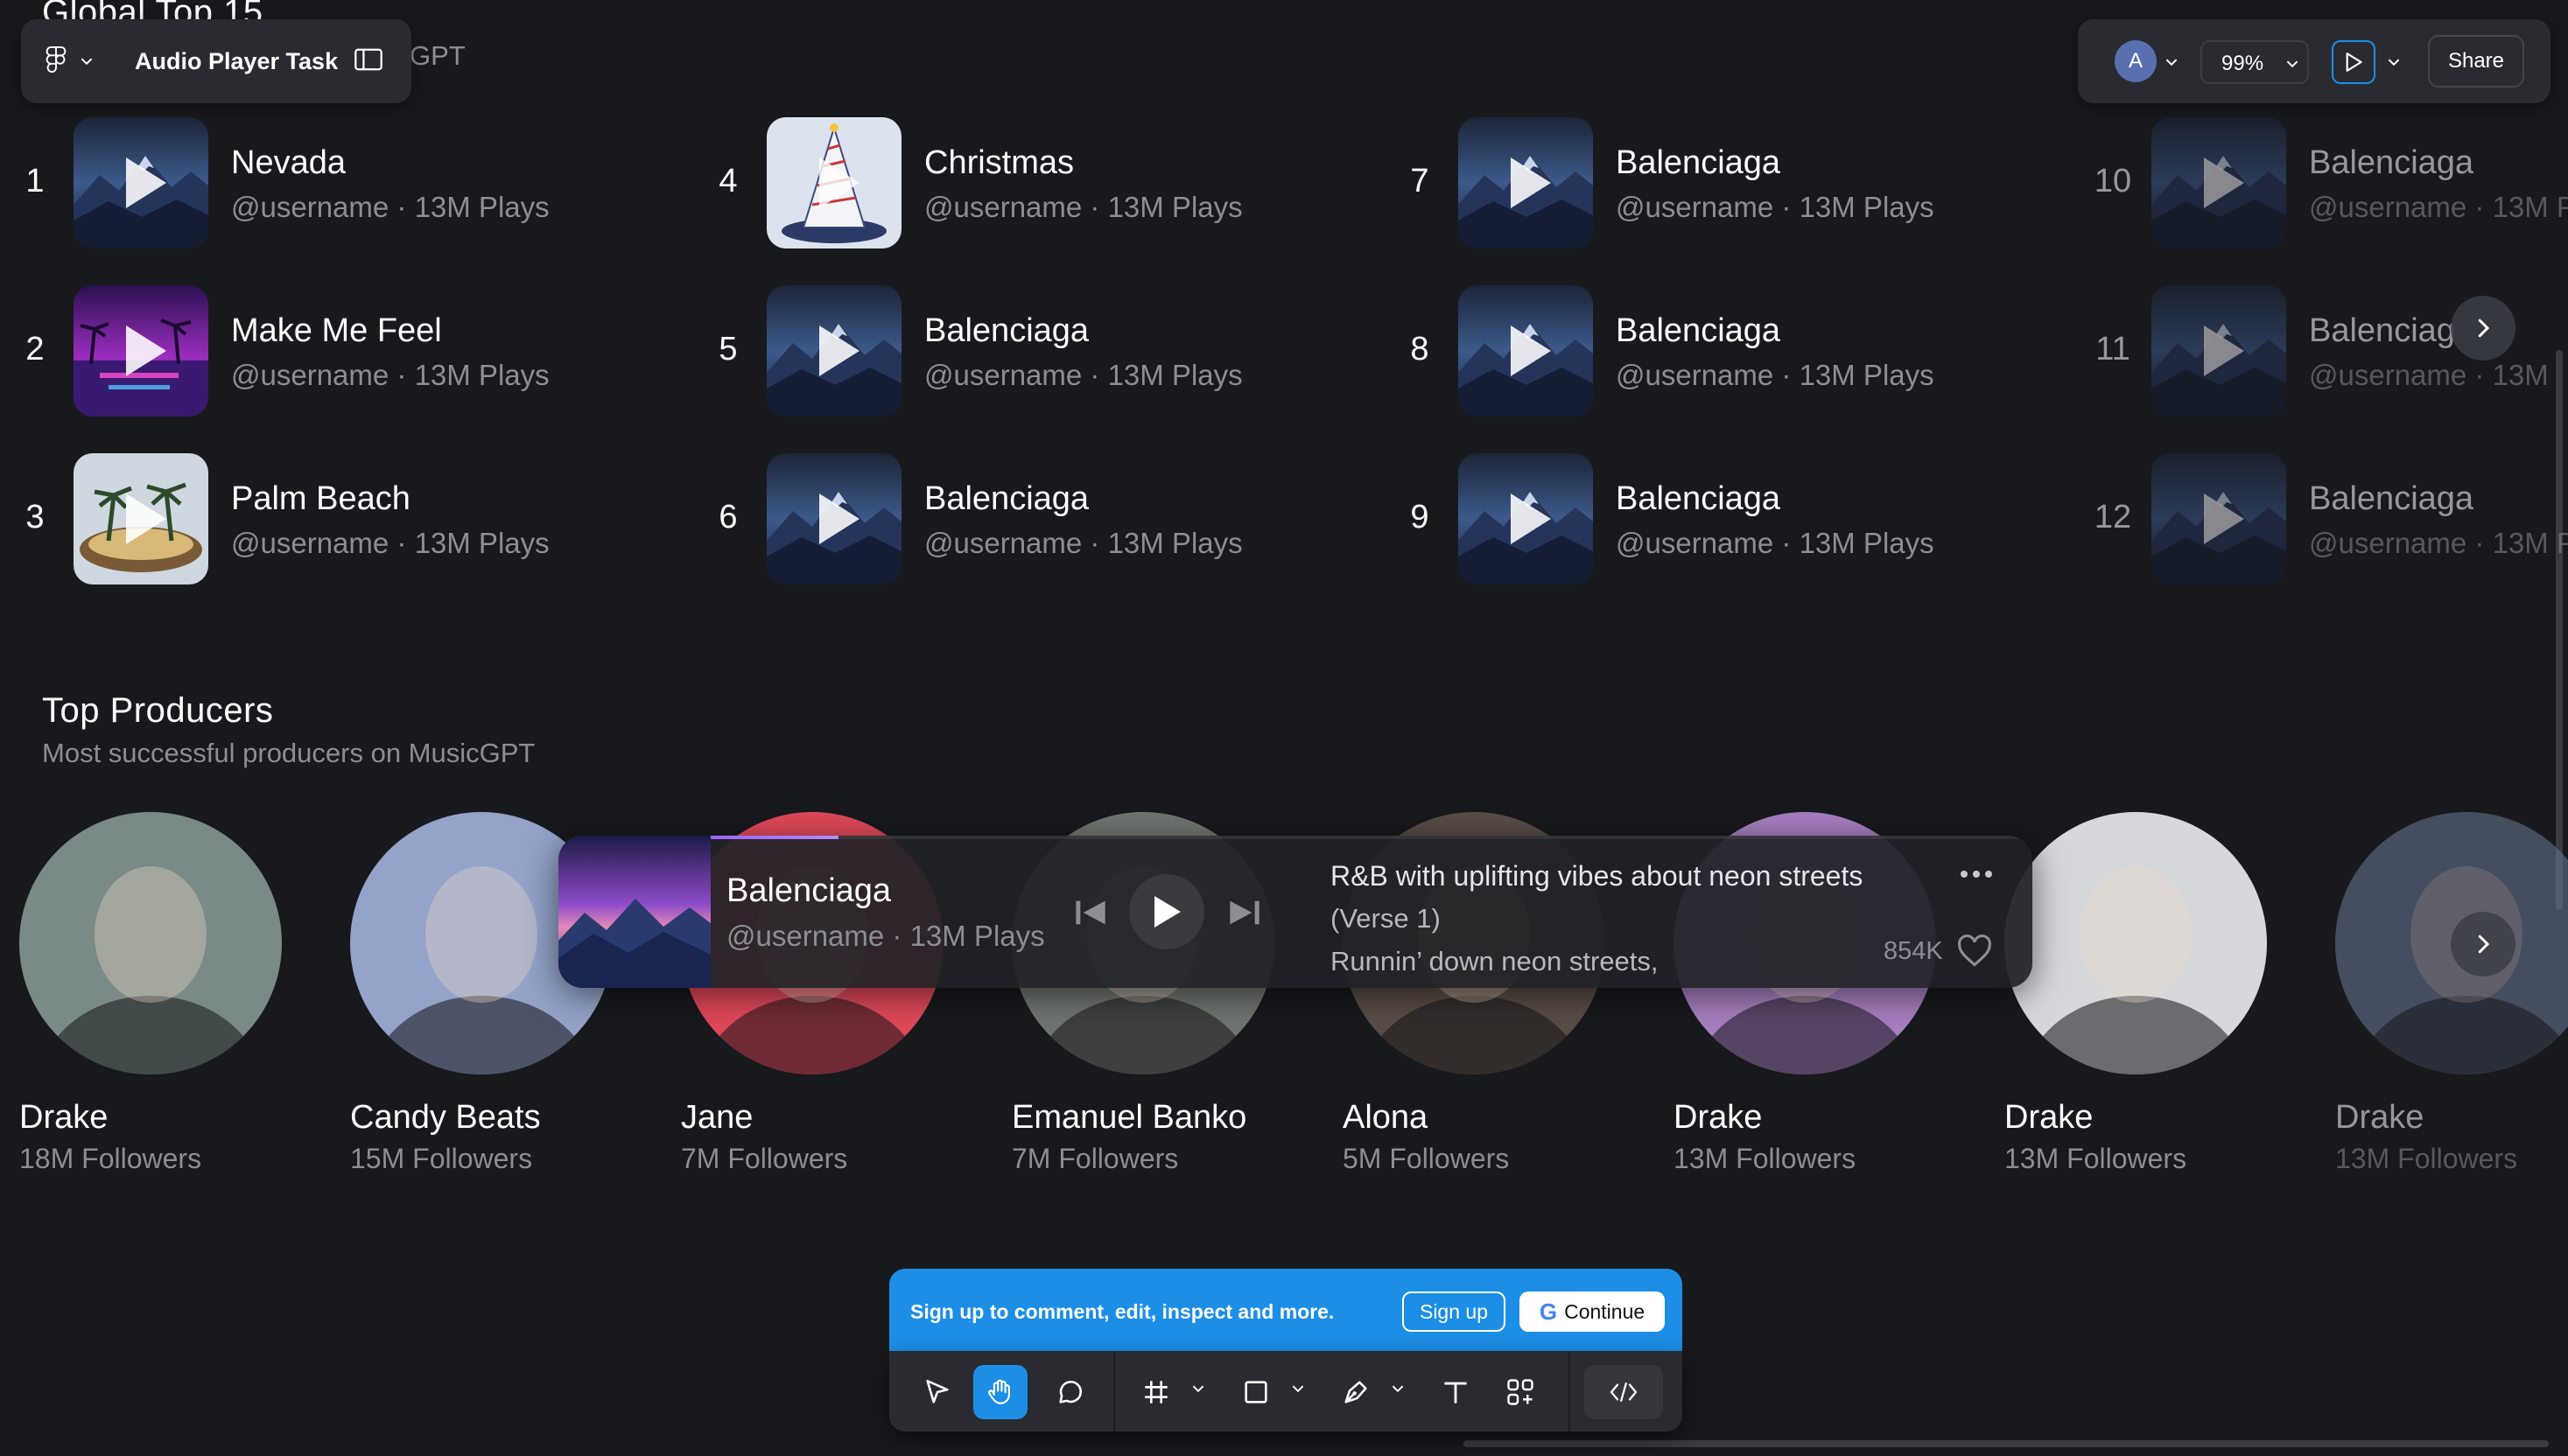  Describe the element at coordinates (110, 1158) in the screenshot. I see `producer-followers: 18M Followers` at that location.